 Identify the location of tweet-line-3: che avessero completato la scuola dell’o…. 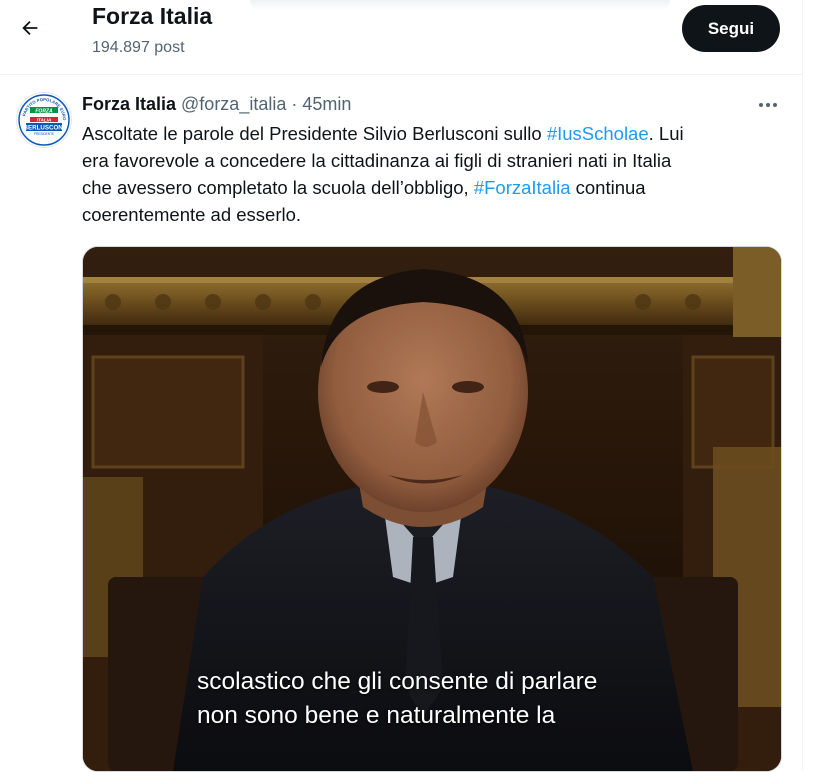
(432, 187).